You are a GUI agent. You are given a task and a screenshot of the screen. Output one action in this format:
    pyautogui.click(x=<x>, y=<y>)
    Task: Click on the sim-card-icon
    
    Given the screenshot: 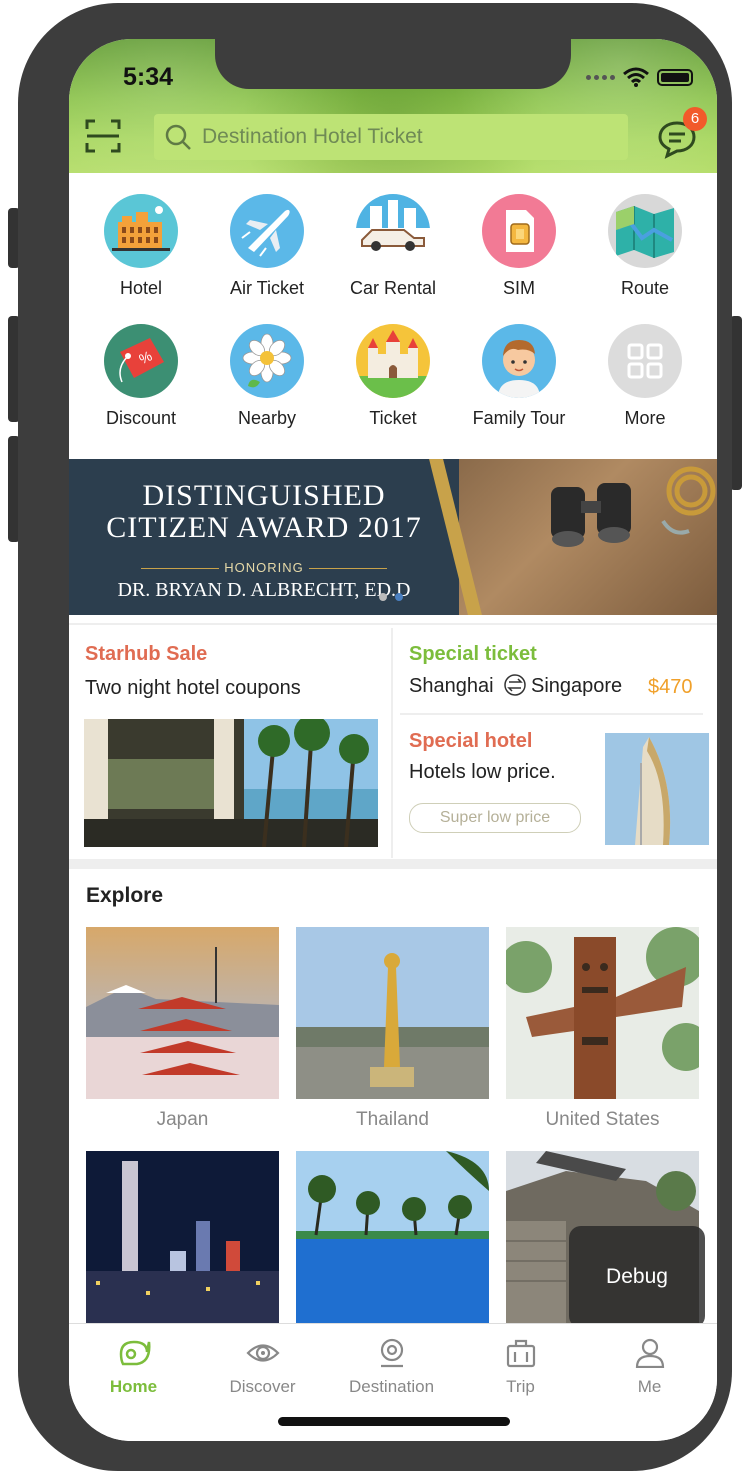 What is the action you would take?
    pyautogui.click(x=519, y=231)
    